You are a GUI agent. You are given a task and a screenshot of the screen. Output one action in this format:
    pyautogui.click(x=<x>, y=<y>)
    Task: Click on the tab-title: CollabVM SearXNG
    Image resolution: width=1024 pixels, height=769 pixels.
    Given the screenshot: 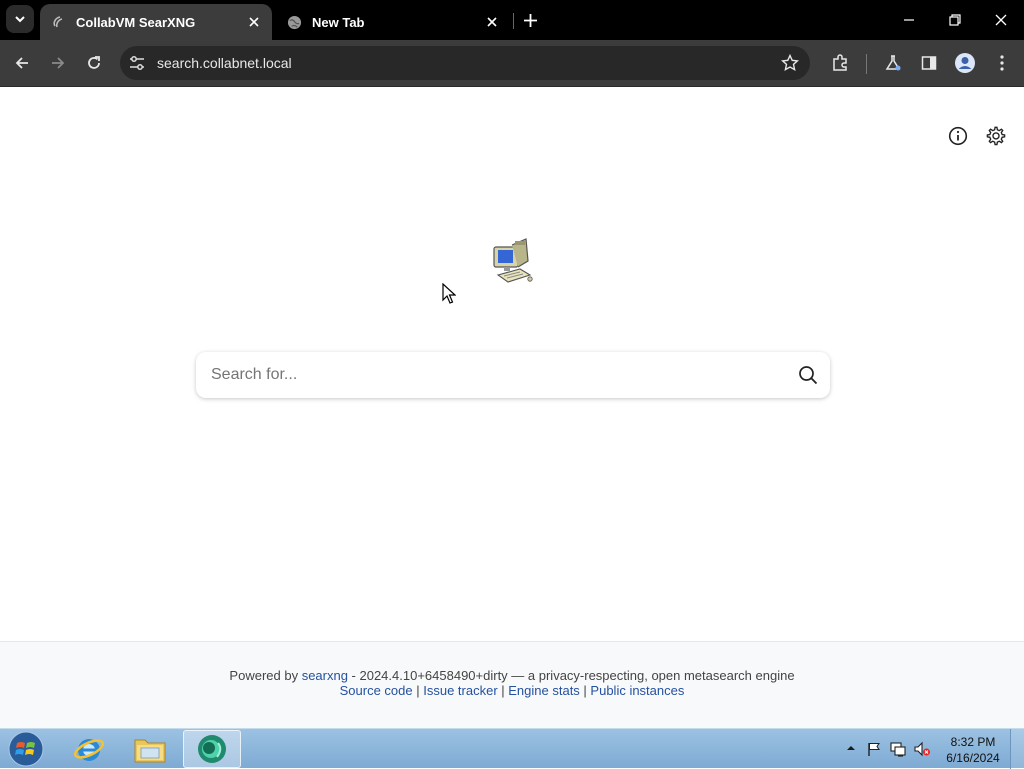 What is the action you would take?
    pyautogui.click(x=136, y=22)
    